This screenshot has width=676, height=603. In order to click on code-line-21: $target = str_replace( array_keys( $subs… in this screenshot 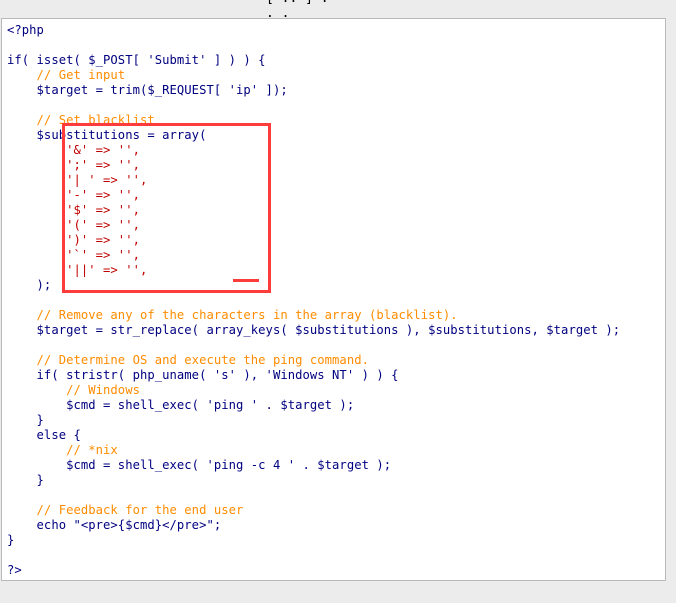, I will do `click(314, 330)`.